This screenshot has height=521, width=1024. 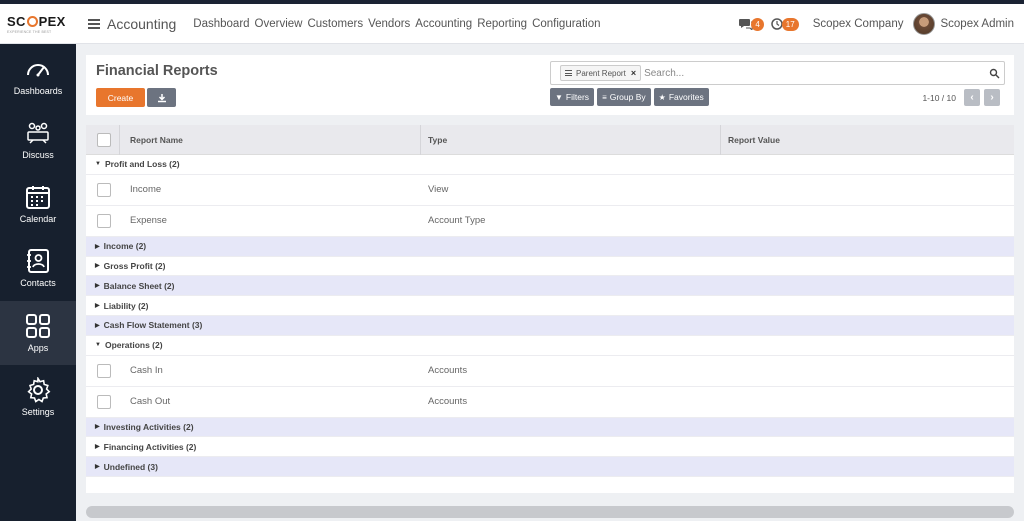 What do you see at coordinates (457, 221) in the screenshot?
I see `cell-type: Account Type` at bounding box center [457, 221].